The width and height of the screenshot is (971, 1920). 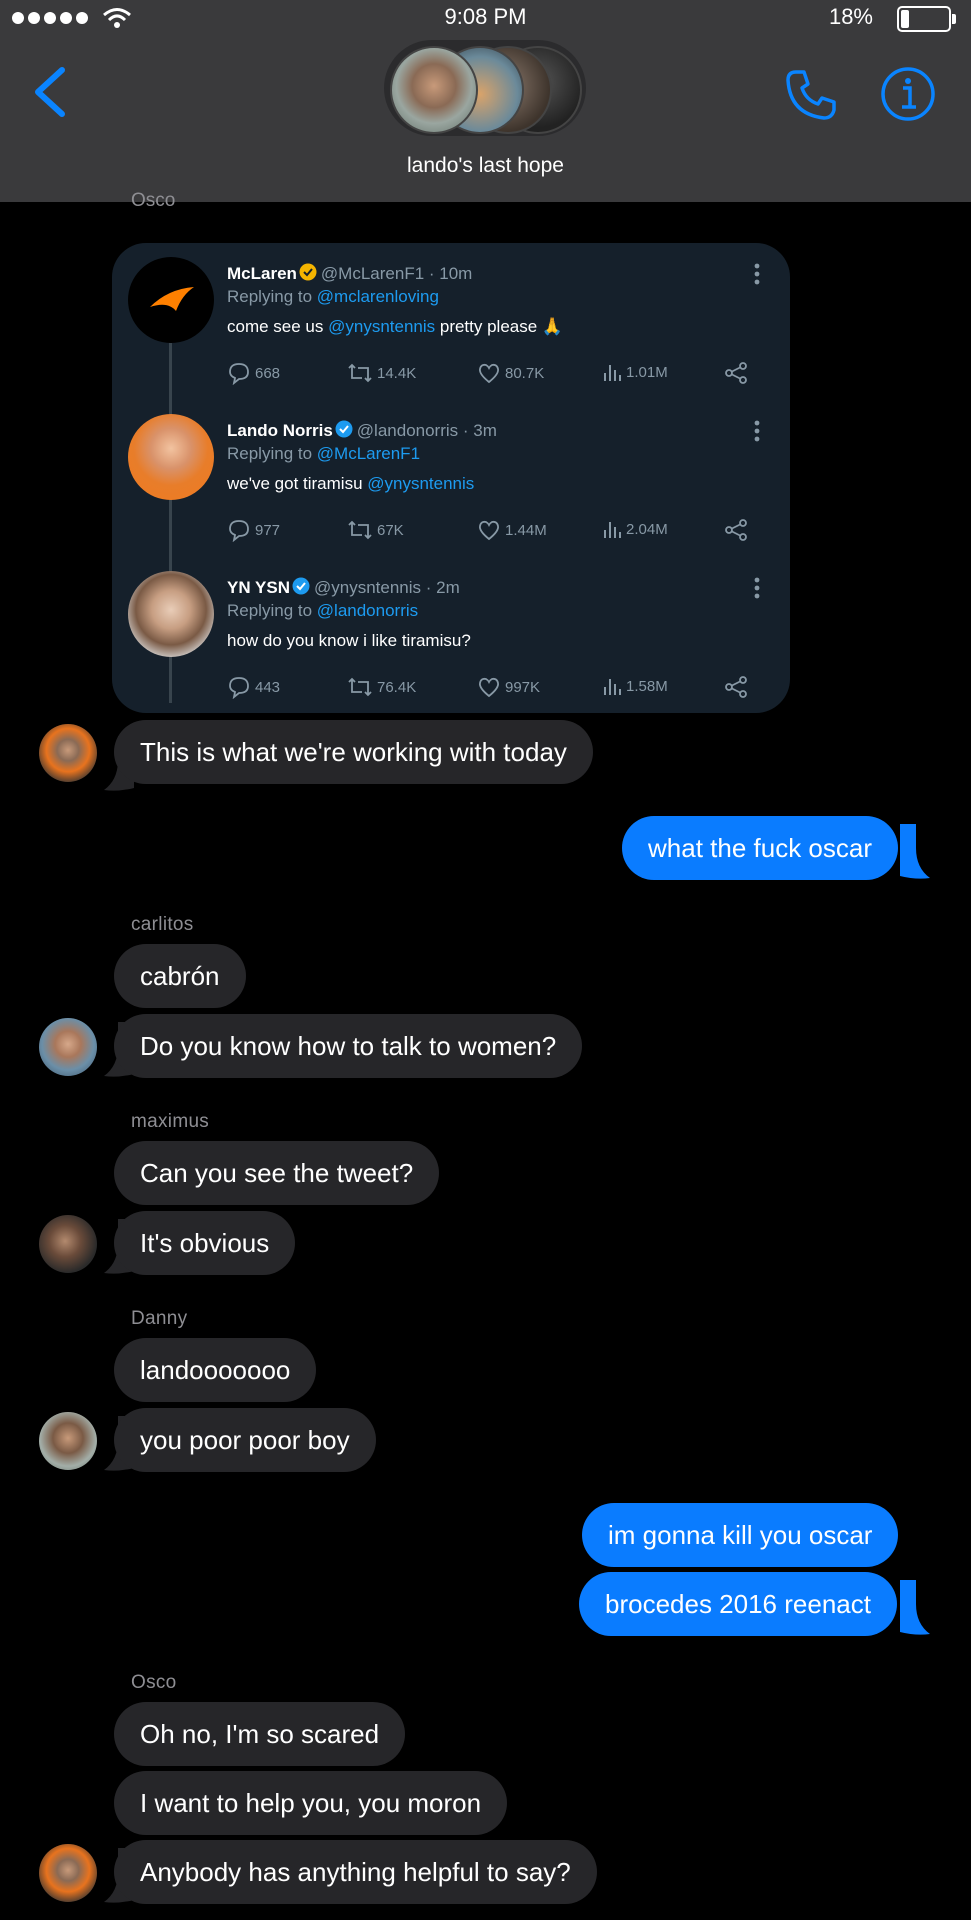 What do you see at coordinates (355, 1872) in the screenshot?
I see `message-bubble: Anybody has anything helpful to say?` at bounding box center [355, 1872].